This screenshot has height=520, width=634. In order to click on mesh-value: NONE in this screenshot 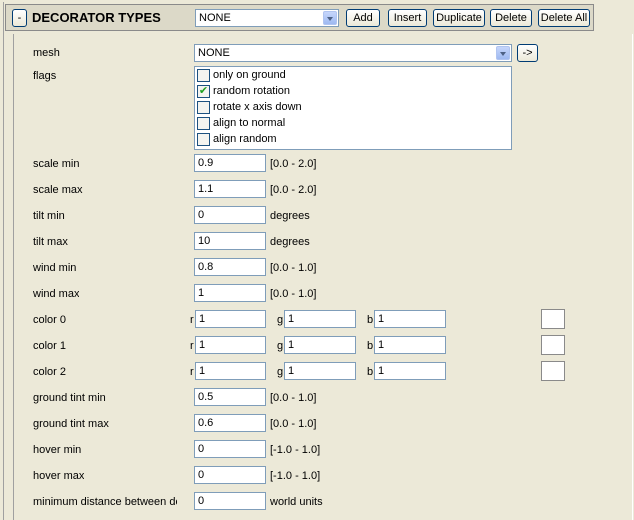, I will do `click(214, 53)`.